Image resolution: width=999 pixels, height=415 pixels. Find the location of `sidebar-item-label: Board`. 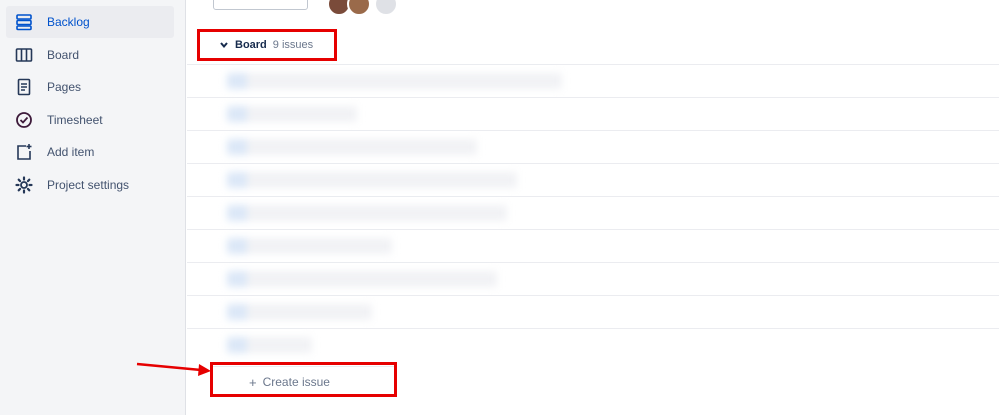

sidebar-item-label: Board is located at coordinates (63, 55).